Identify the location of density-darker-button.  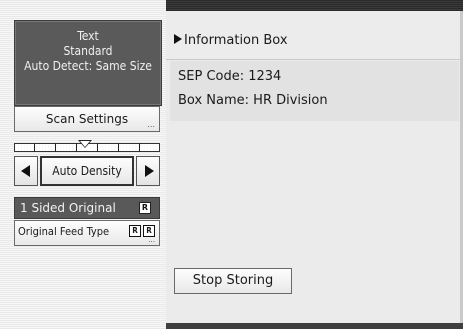
(148, 171).